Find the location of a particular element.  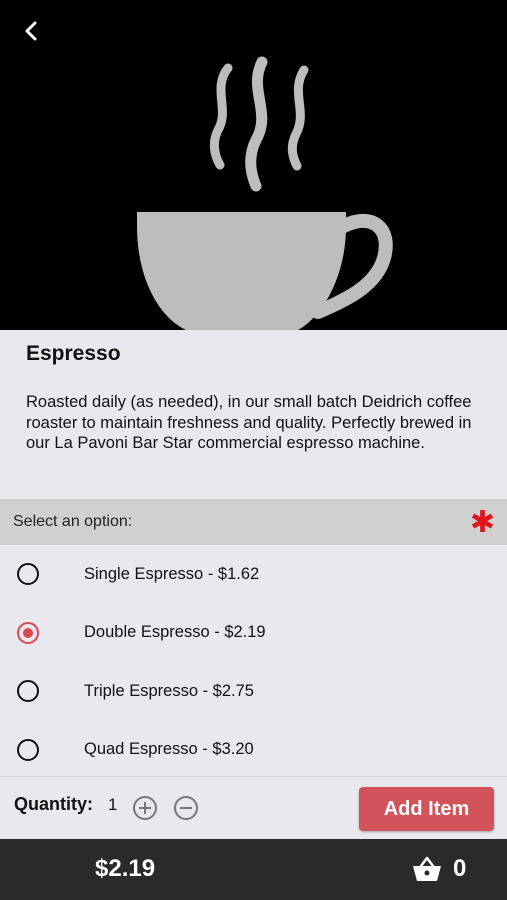

quantity-label: Quantity: is located at coordinates (53, 804).